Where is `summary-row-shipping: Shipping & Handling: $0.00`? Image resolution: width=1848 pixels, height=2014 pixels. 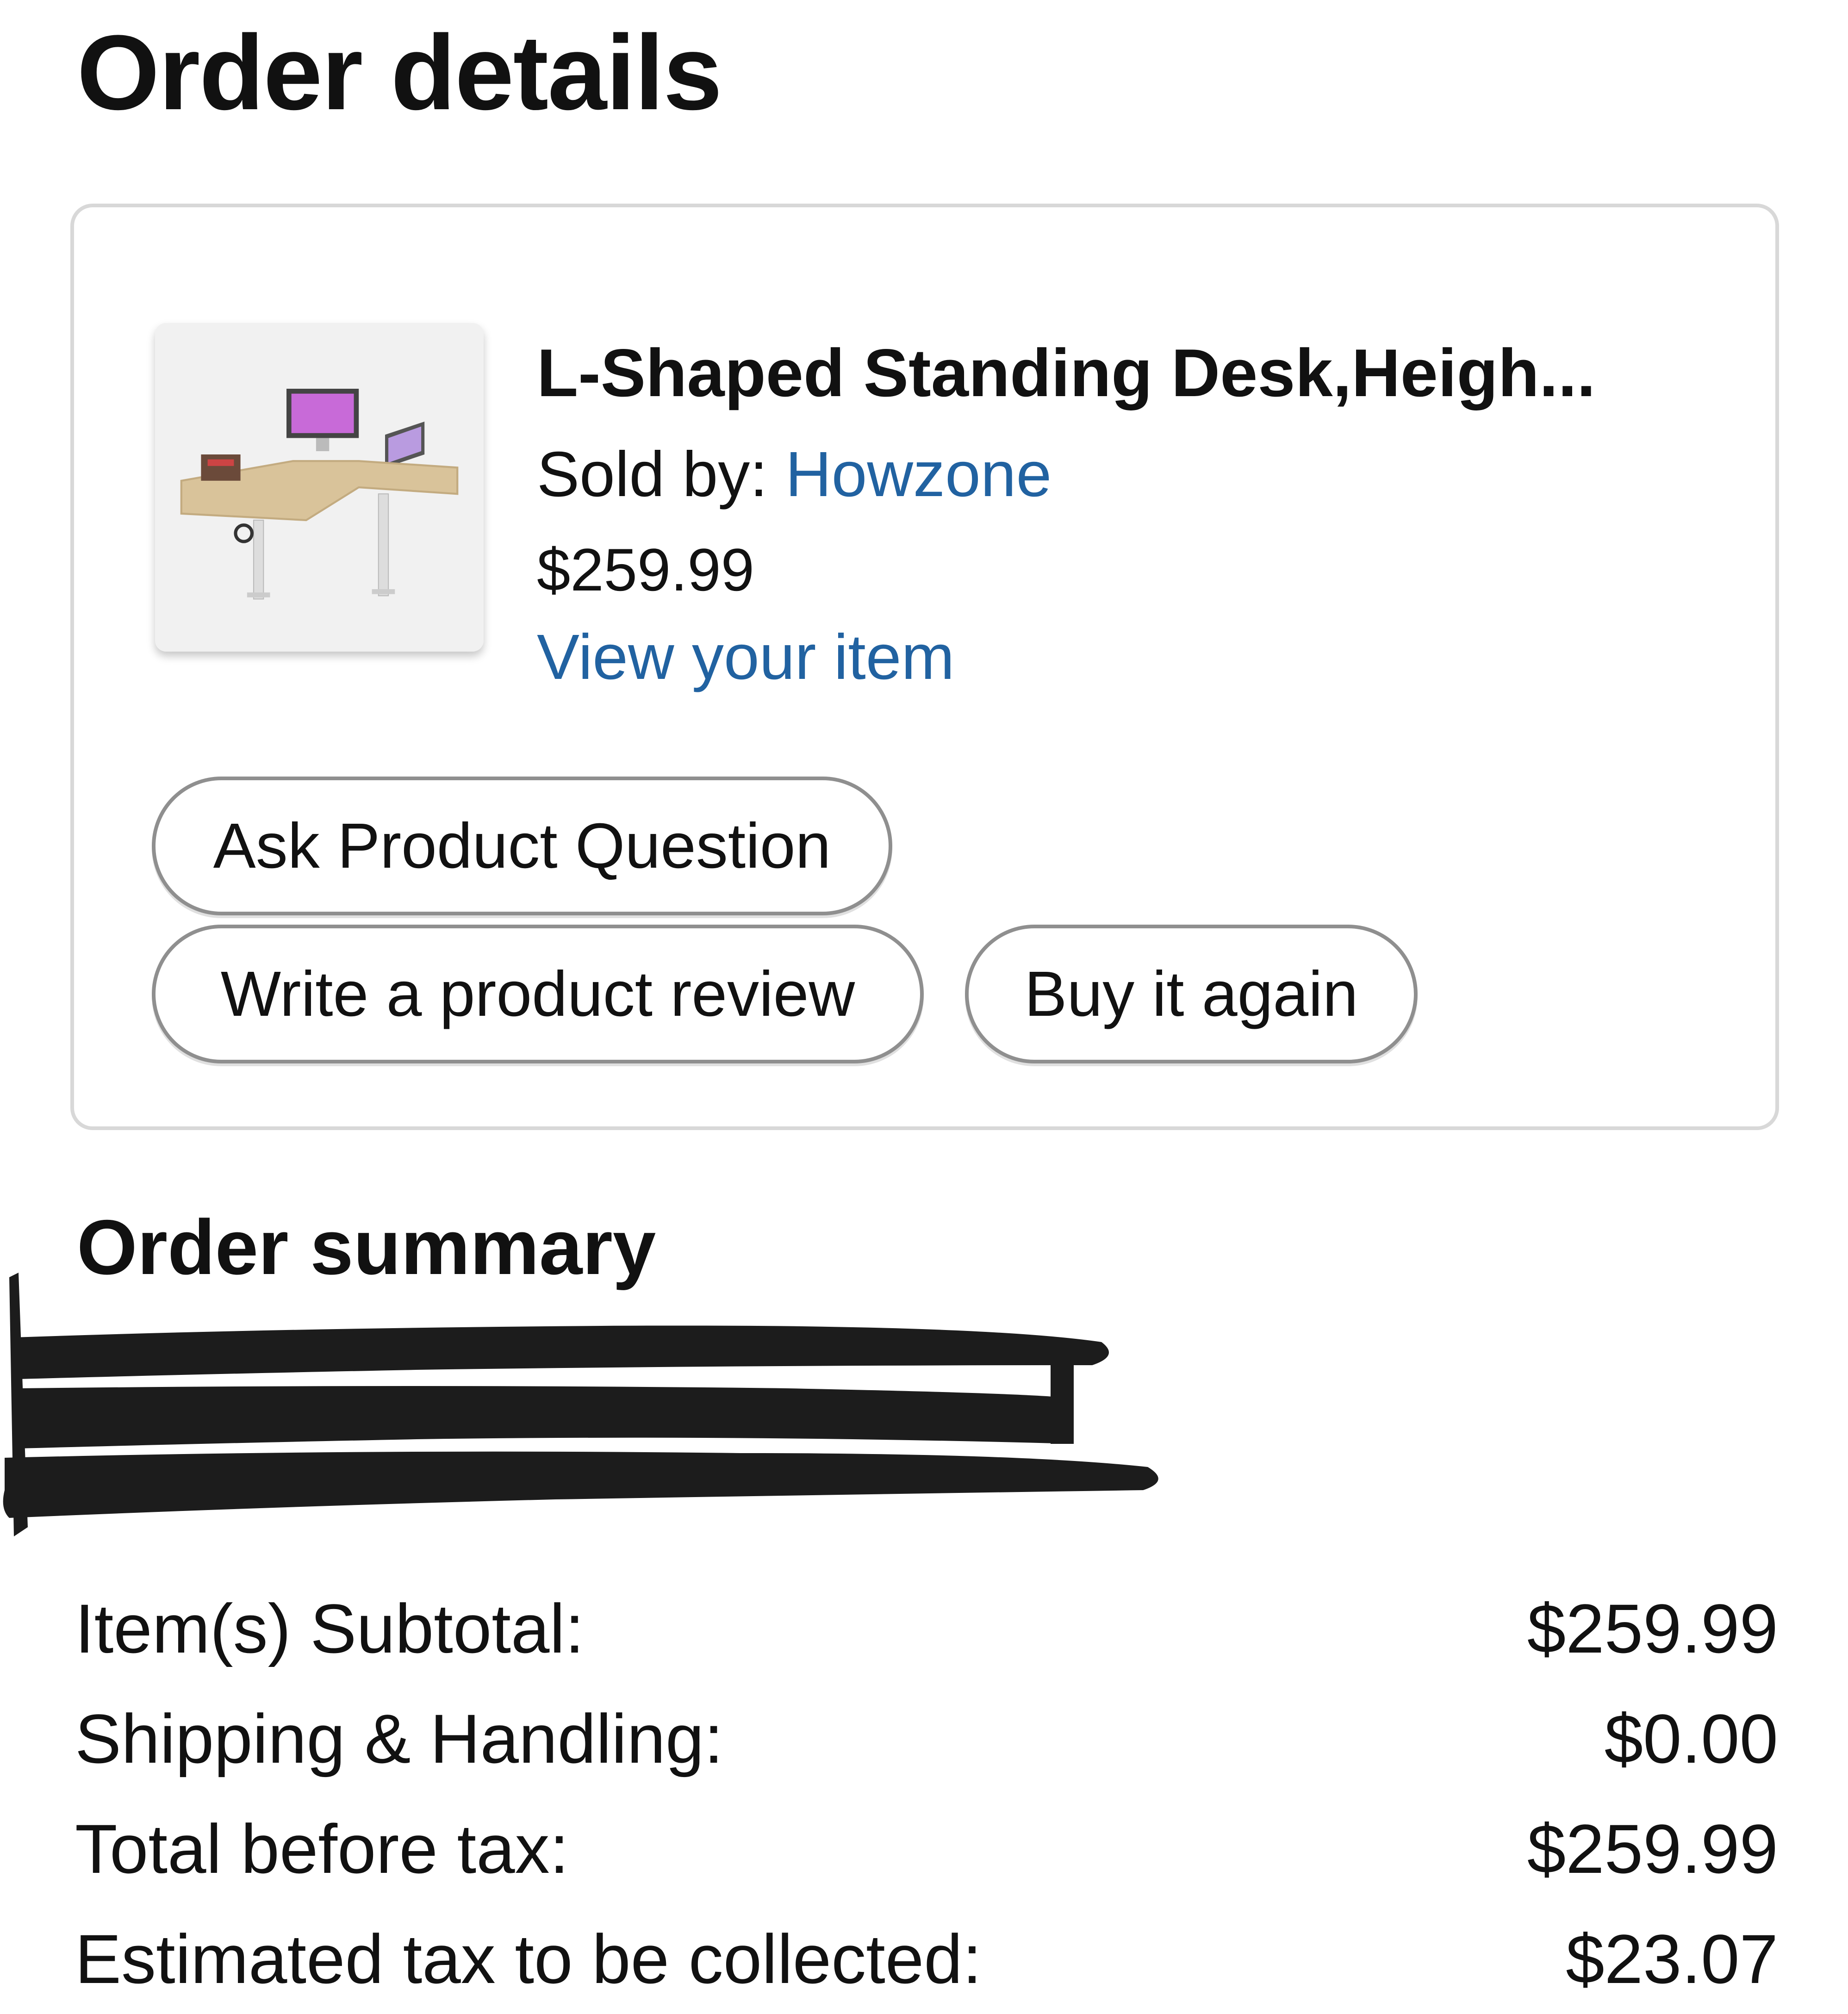 summary-row-shipping: Shipping & Handling: $0.00 is located at coordinates (926, 1739).